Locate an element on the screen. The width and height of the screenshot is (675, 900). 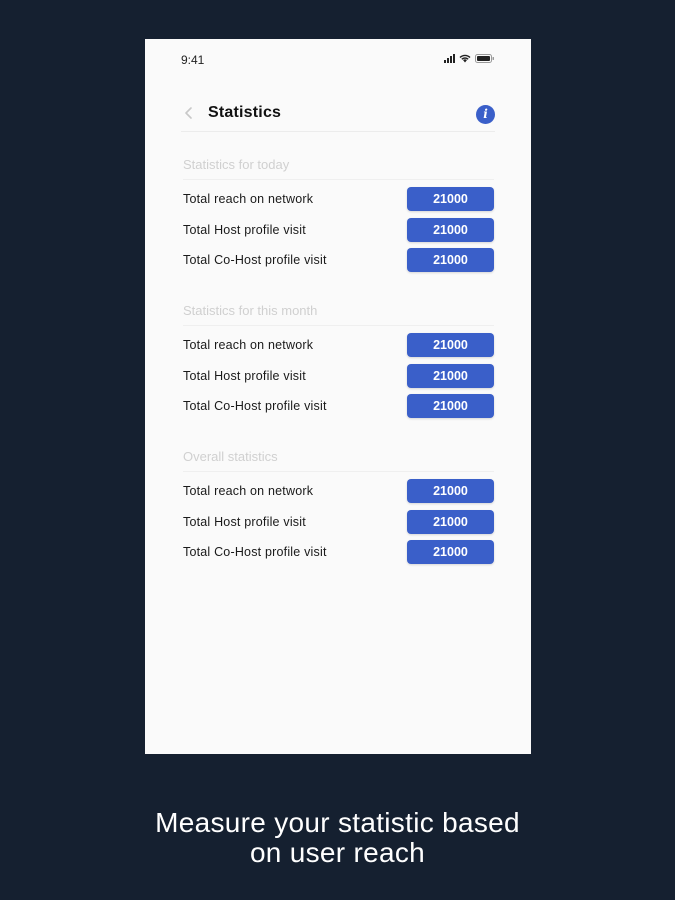
caption-line-1: Measure your statistic based is located at coordinates (337, 822).